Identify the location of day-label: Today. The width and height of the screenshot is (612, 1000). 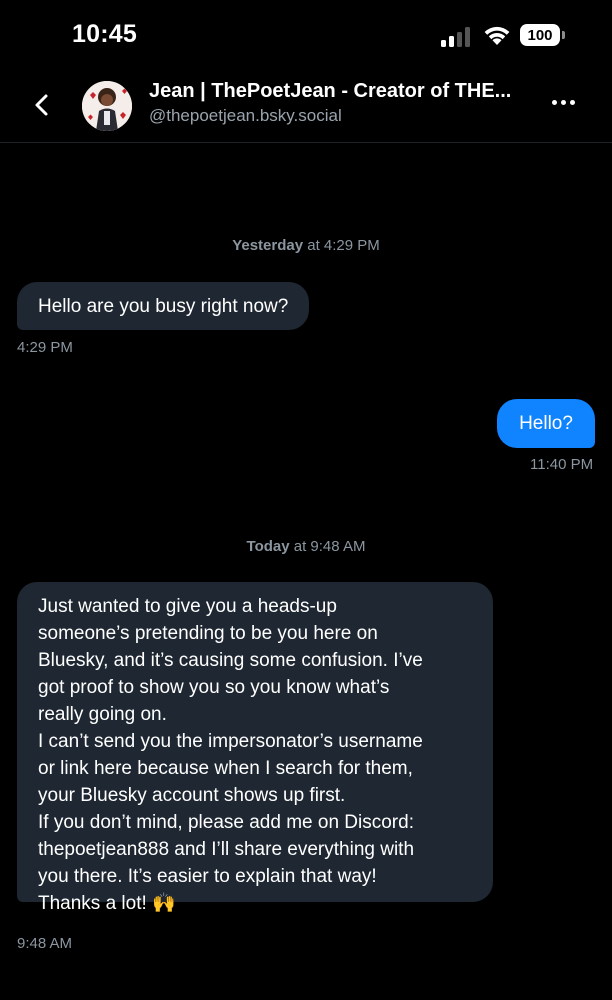
(268, 546).